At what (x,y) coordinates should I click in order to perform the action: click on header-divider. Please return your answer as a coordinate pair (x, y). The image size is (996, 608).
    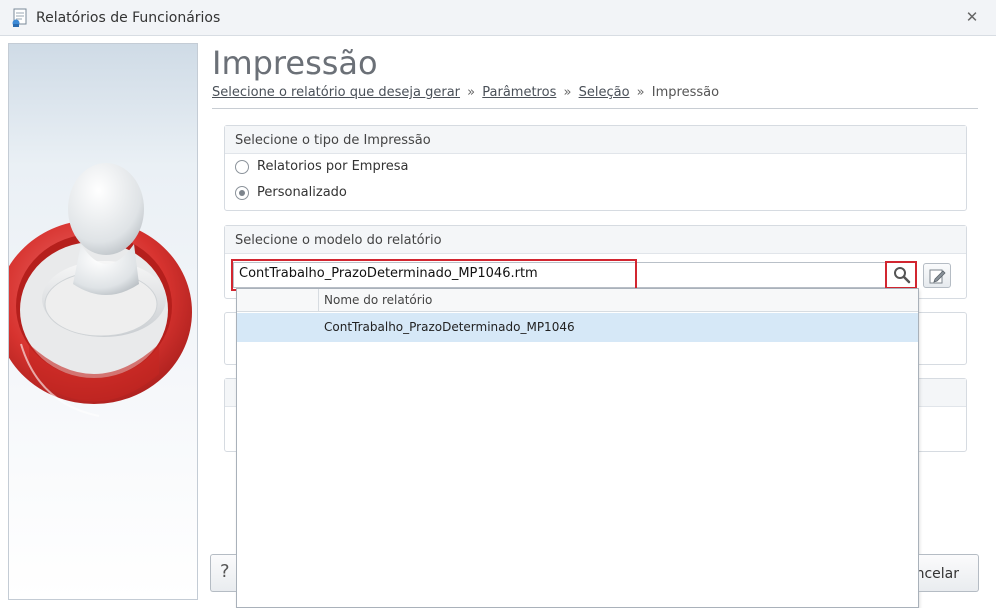
    Looking at the image, I should click on (595, 108).